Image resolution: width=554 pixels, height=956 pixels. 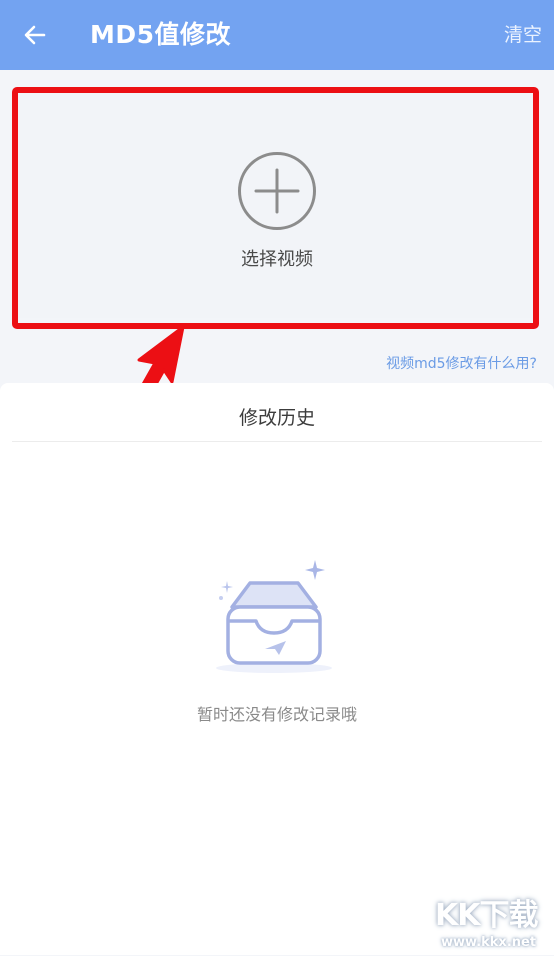 What do you see at coordinates (461, 363) in the screenshot?
I see `md5-help-link: 视频md5修改有什么用?` at bounding box center [461, 363].